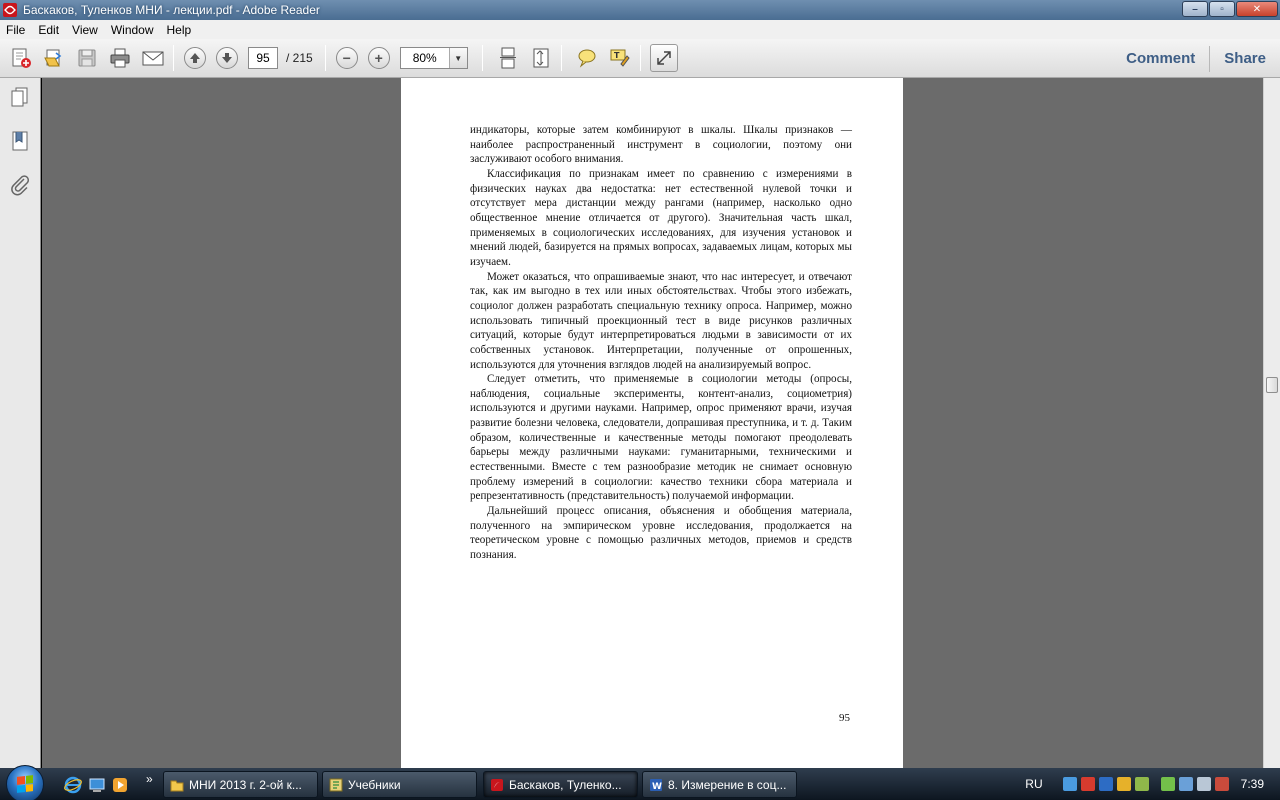 The height and width of the screenshot is (800, 1280). Describe the element at coordinates (263, 58) in the screenshot. I see `page-number-input: 95` at that location.